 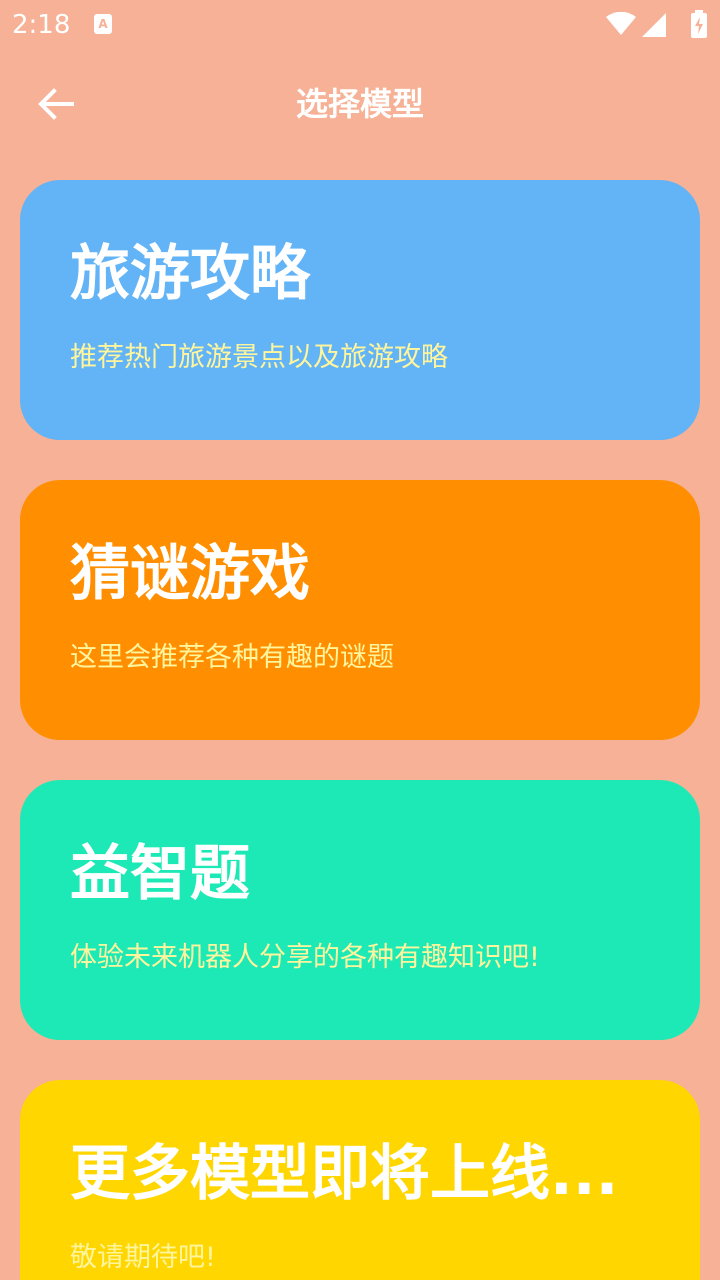 I want to click on status-icons, so click(x=653, y=25).